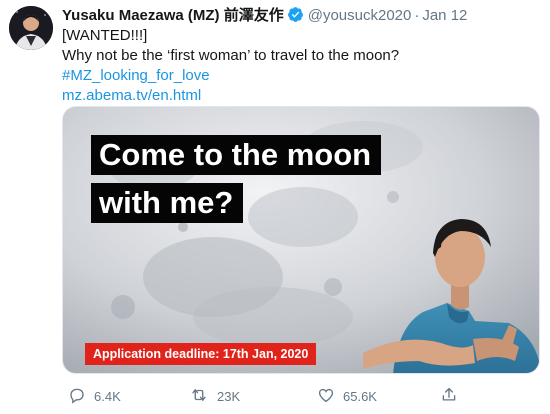  What do you see at coordinates (31, 28) in the screenshot?
I see `avatar` at bounding box center [31, 28].